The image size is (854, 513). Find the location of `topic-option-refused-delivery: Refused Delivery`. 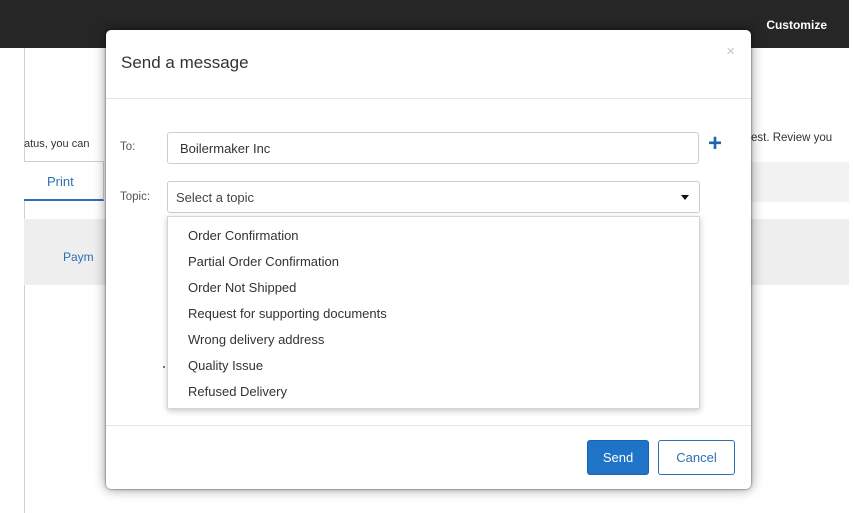

topic-option-refused-delivery: Refused Delivery is located at coordinates (237, 391).